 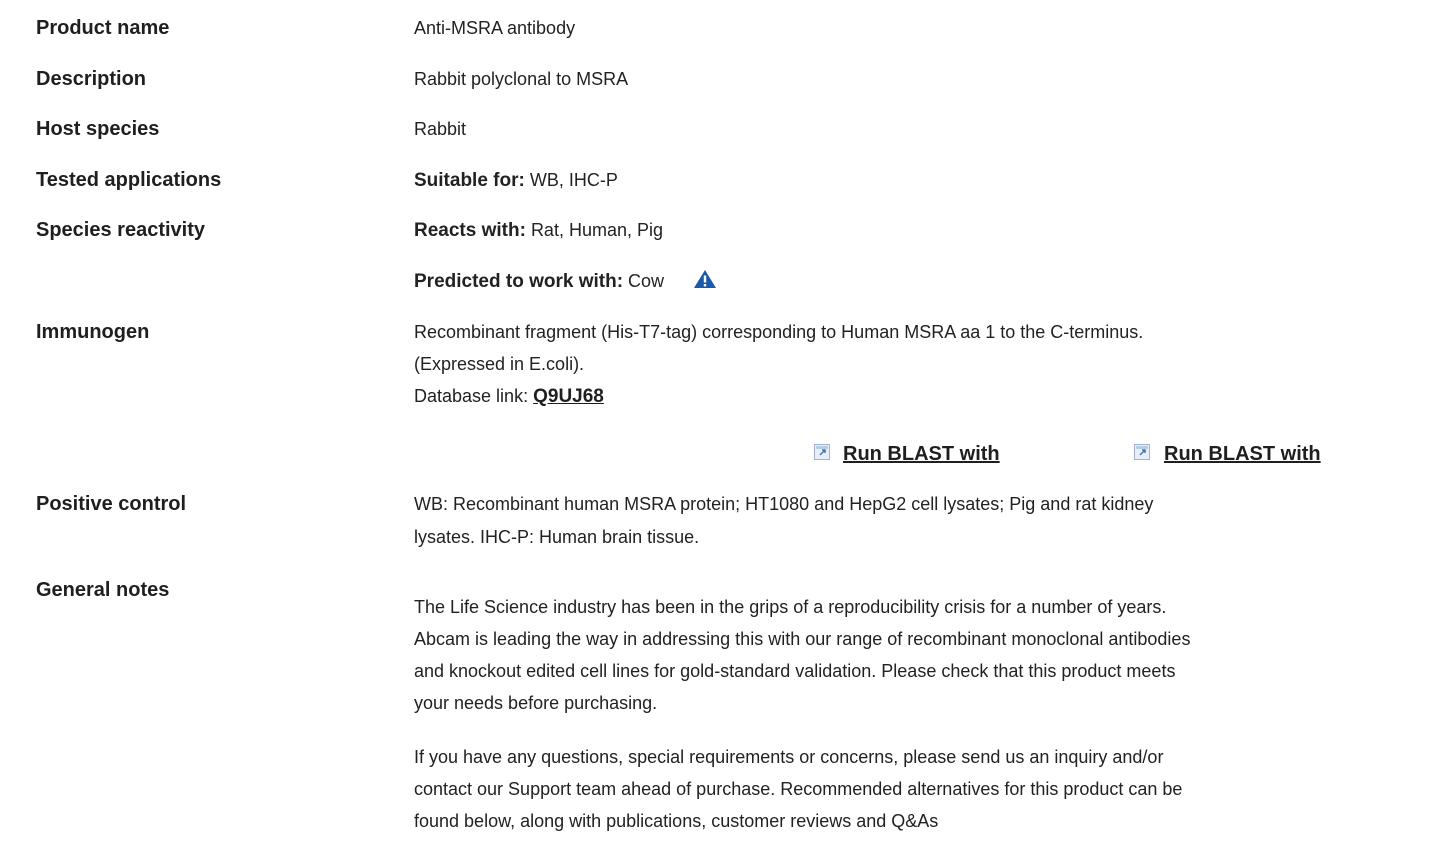 What do you see at coordinates (573, 180) in the screenshot?
I see `suitable-for-value: WB, IHC-P` at bounding box center [573, 180].